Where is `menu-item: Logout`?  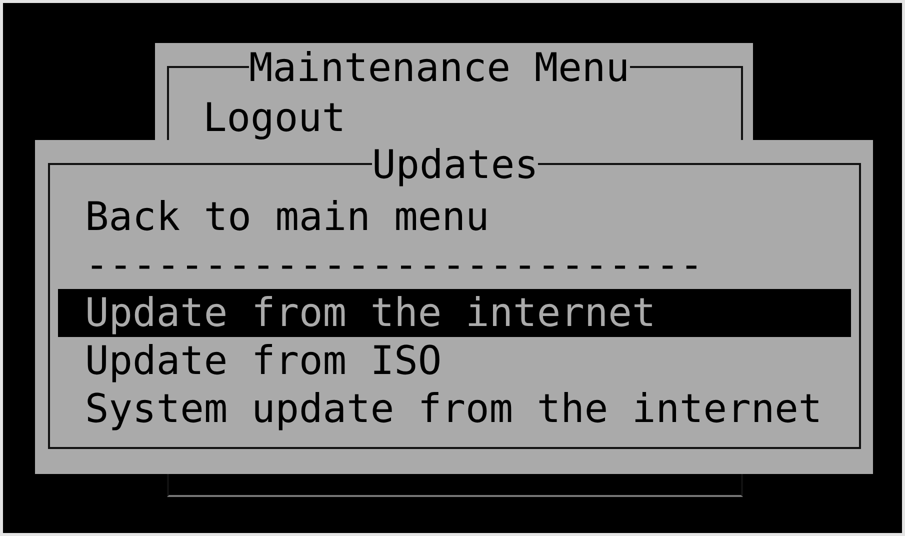
menu-item: Logout is located at coordinates (472, 118).